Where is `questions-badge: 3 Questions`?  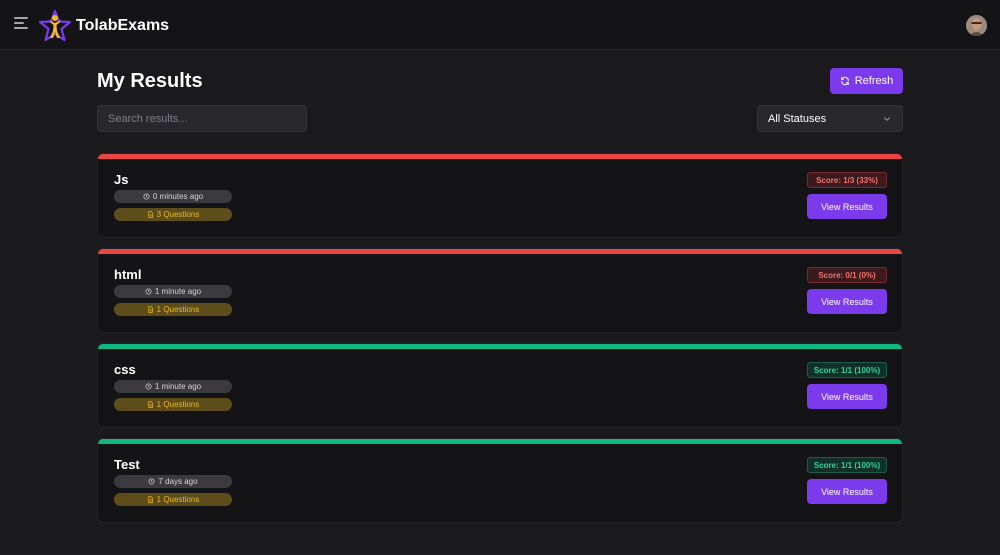
questions-badge: 3 Questions is located at coordinates (173, 214).